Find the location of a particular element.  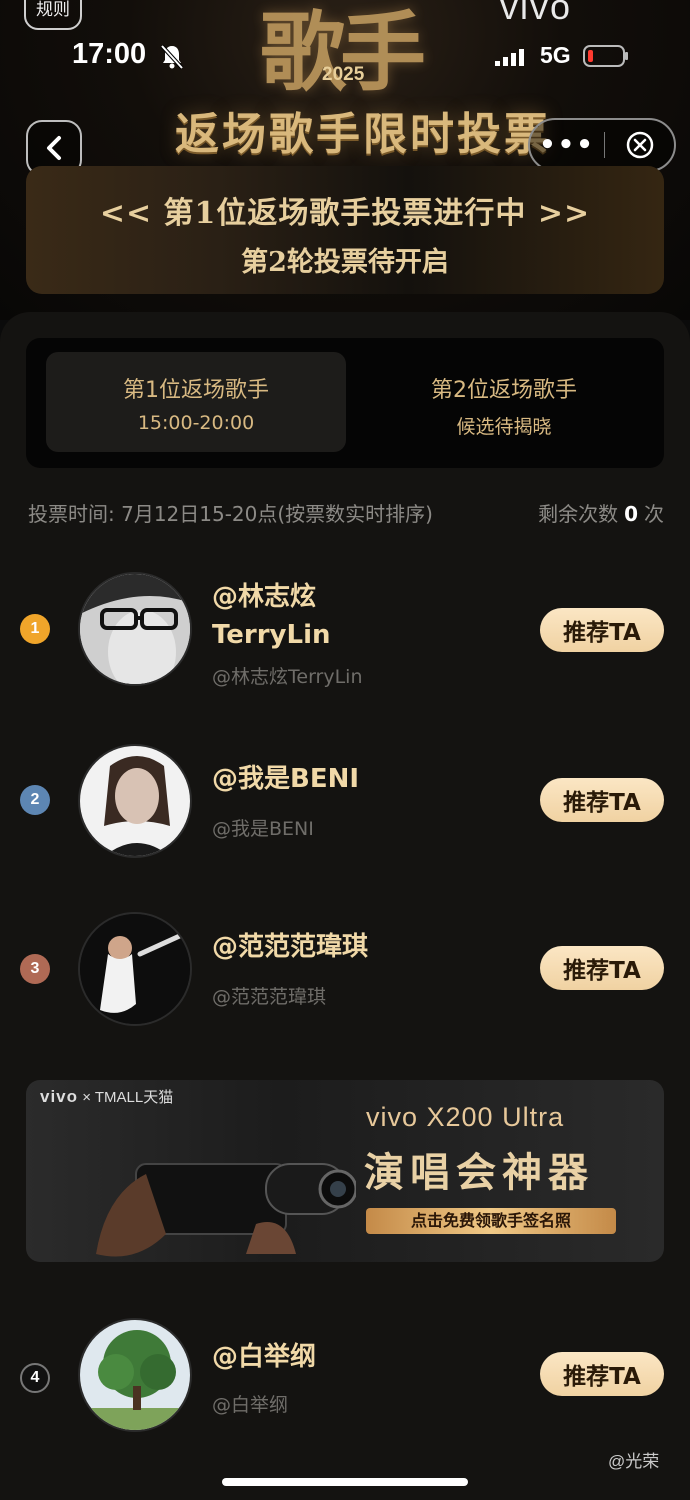

more-button: ••• is located at coordinates (567, 145).